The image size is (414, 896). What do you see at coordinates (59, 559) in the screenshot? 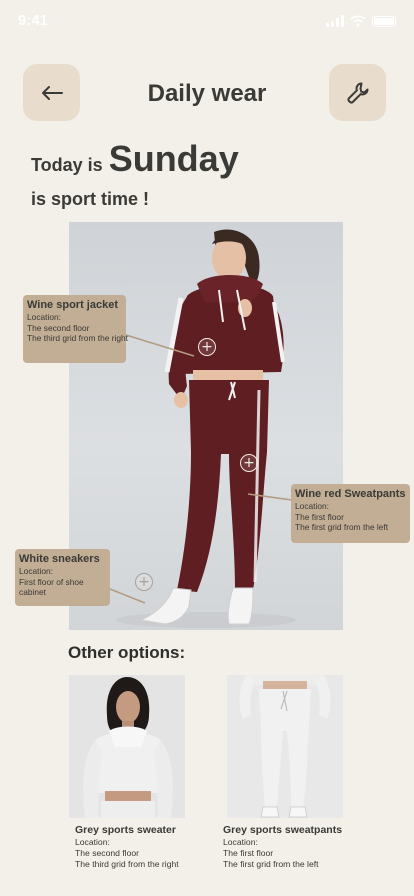
I see `tag-name: White sneakers` at bounding box center [59, 559].